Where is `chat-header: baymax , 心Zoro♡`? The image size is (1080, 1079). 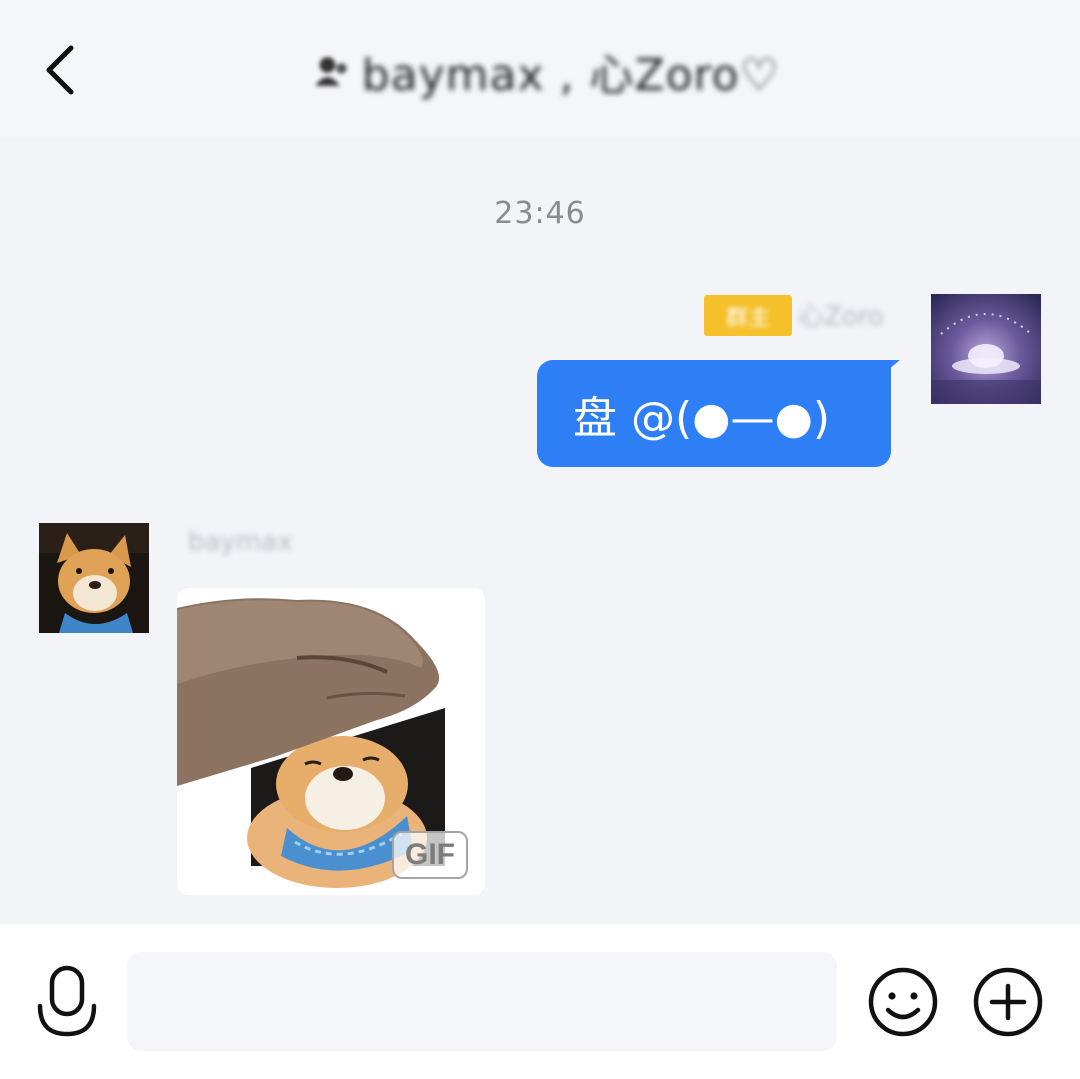 chat-header: baymax , 心Zoro♡ is located at coordinates (540, 69).